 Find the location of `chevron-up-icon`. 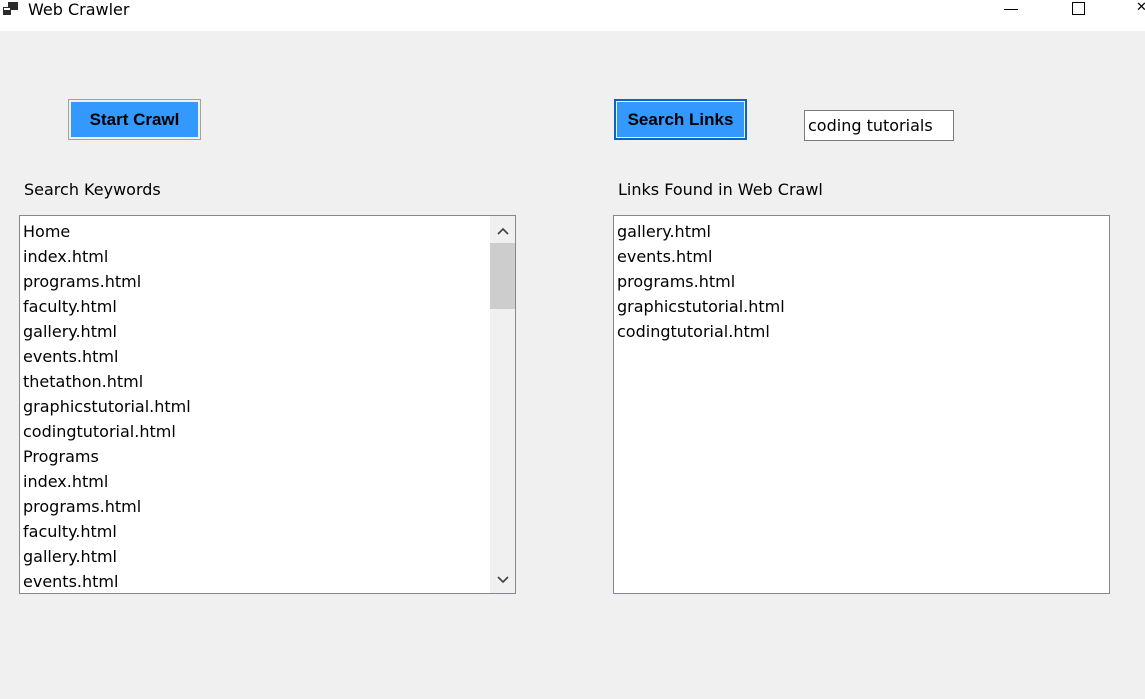

chevron-up-icon is located at coordinates (502, 230).